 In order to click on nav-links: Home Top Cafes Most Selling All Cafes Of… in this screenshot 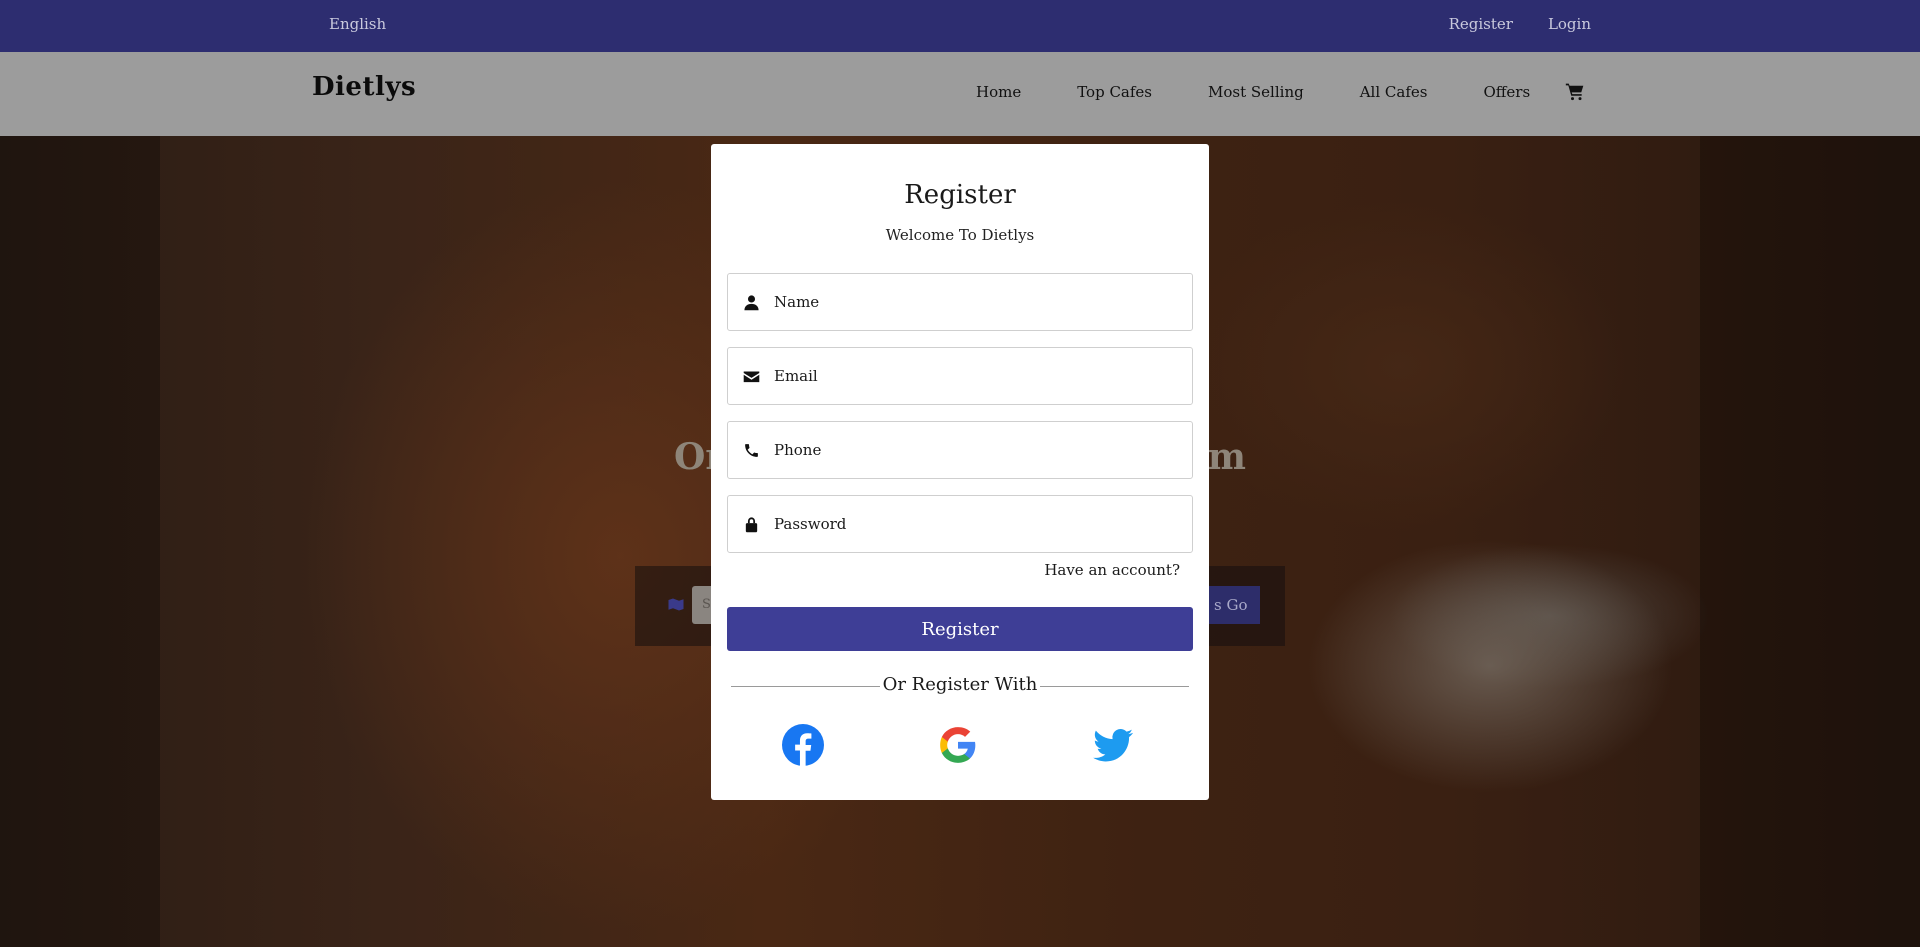, I will do `click(1253, 92)`.